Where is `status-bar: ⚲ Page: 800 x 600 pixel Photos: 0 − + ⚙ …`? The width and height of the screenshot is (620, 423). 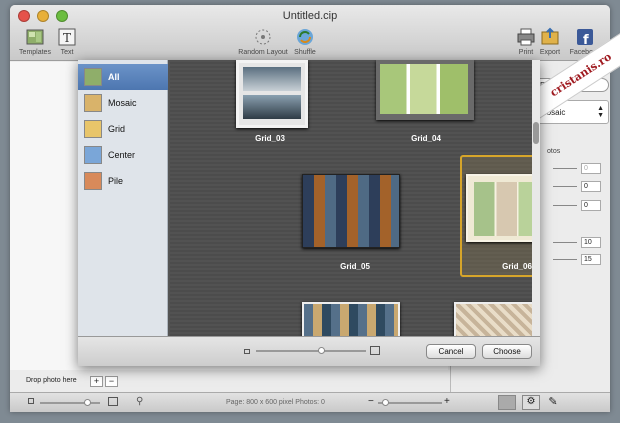 status-bar: ⚲ Page: 800 x 600 pixel Photos: 0 − + ⚙ … is located at coordinates (310, 402).